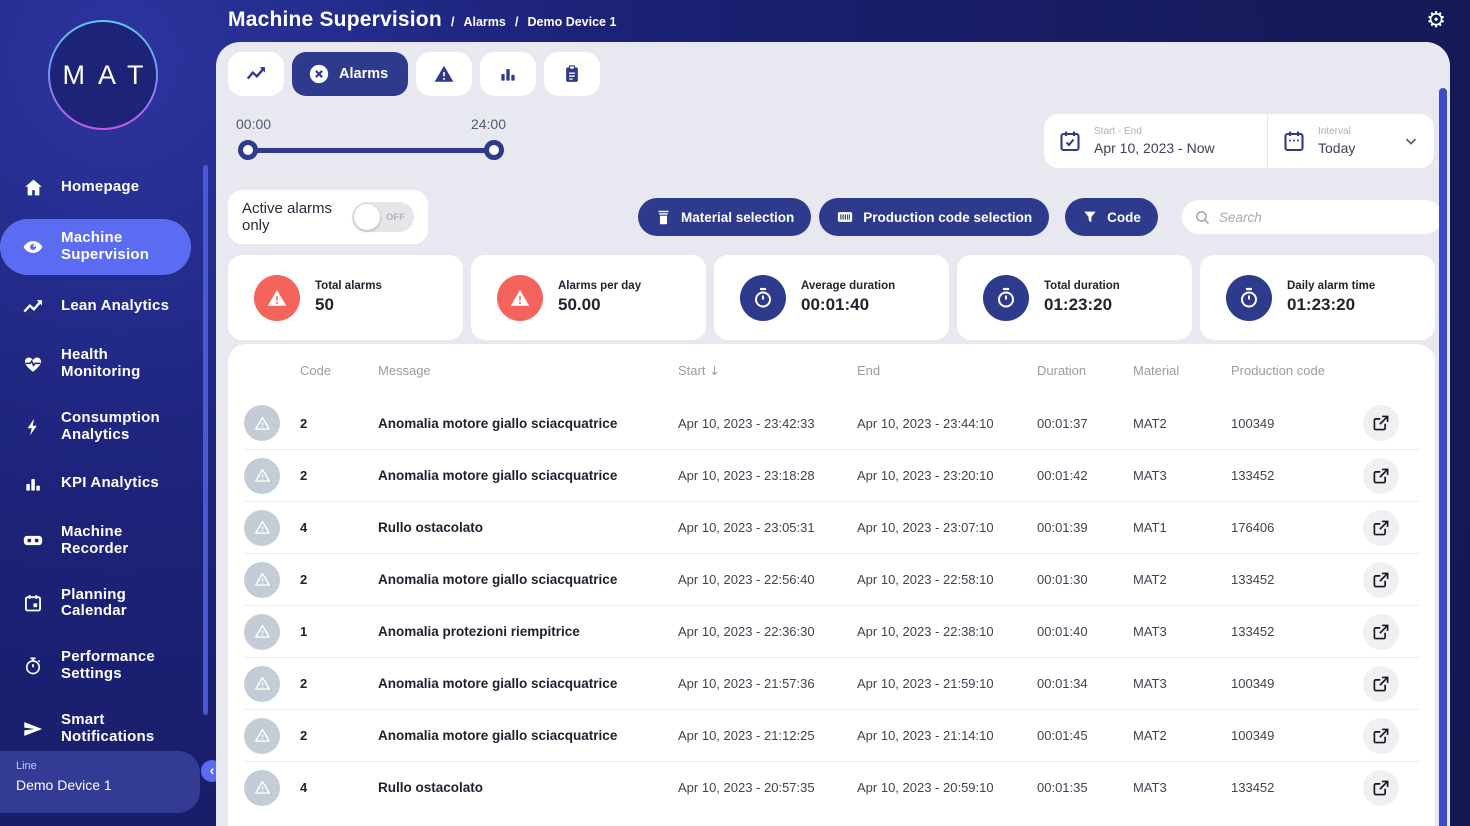  I want to click on bolt-icon, so click(33, 427).